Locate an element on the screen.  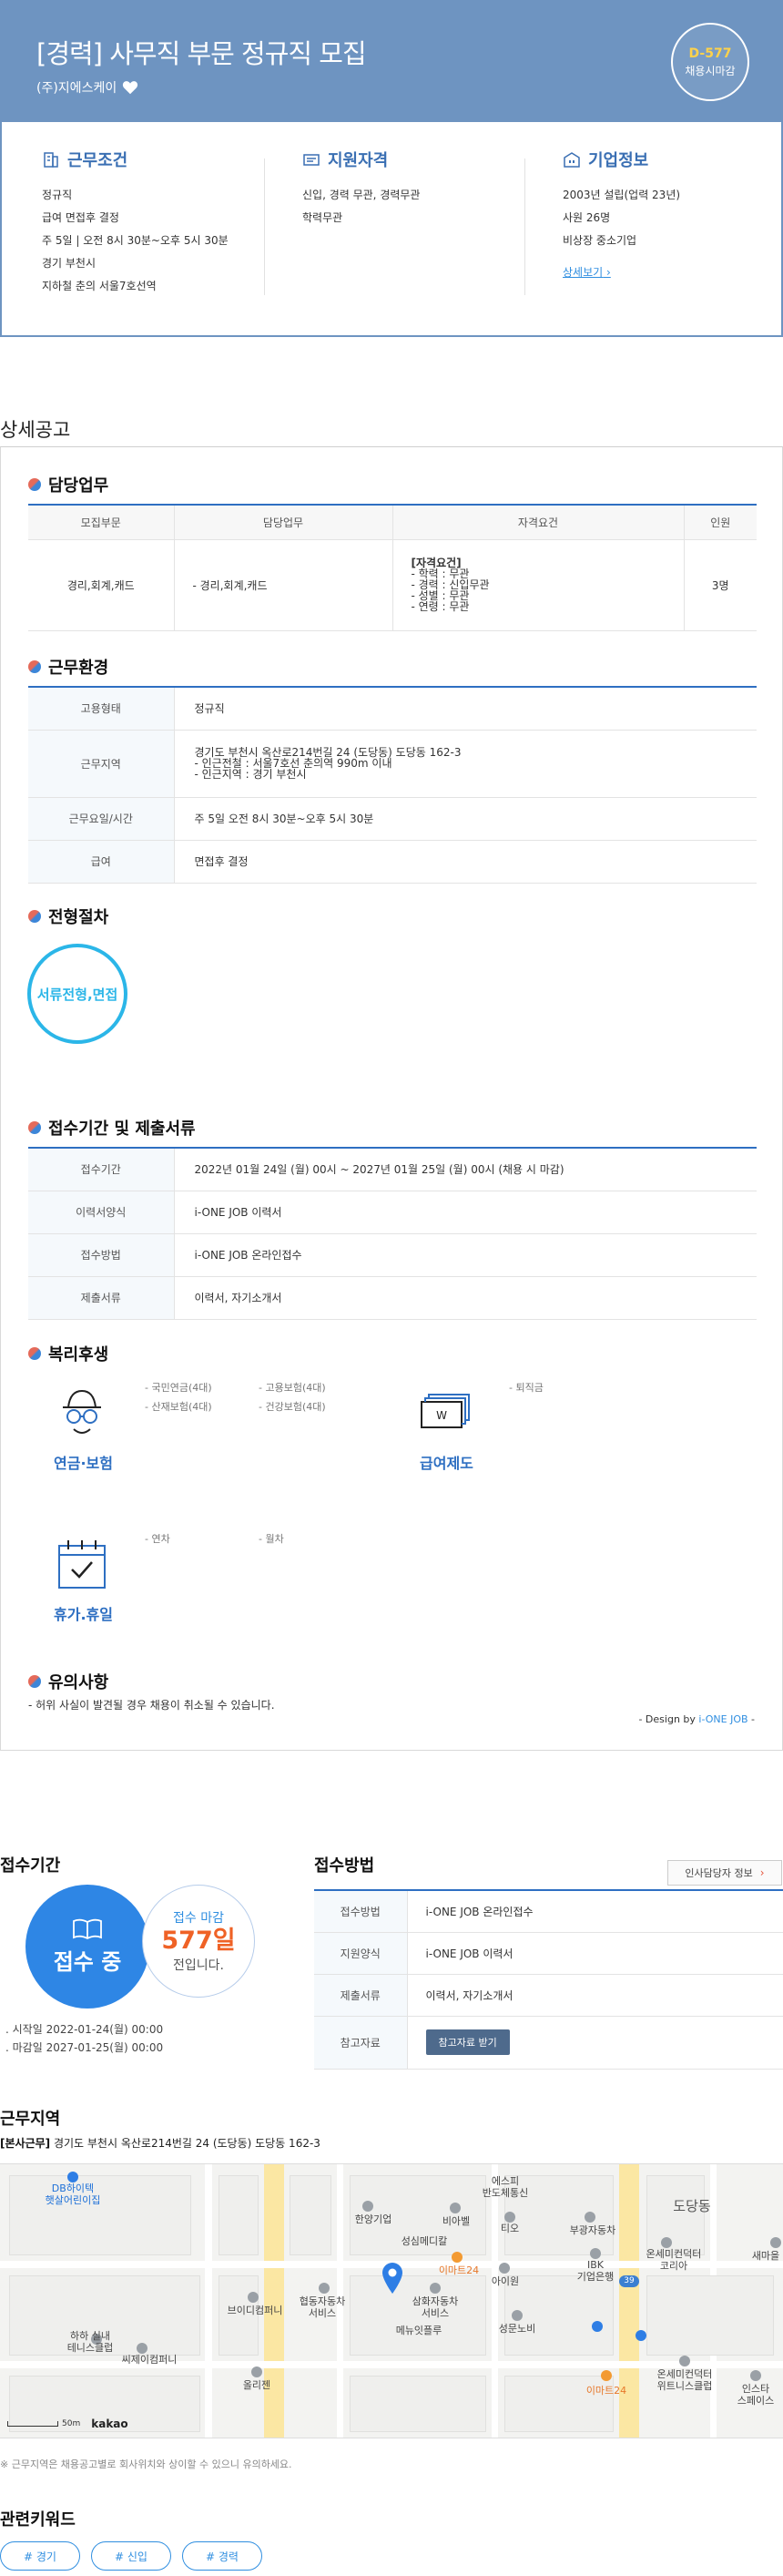
dday-count: D-577 is located at coordinates (710, 53).